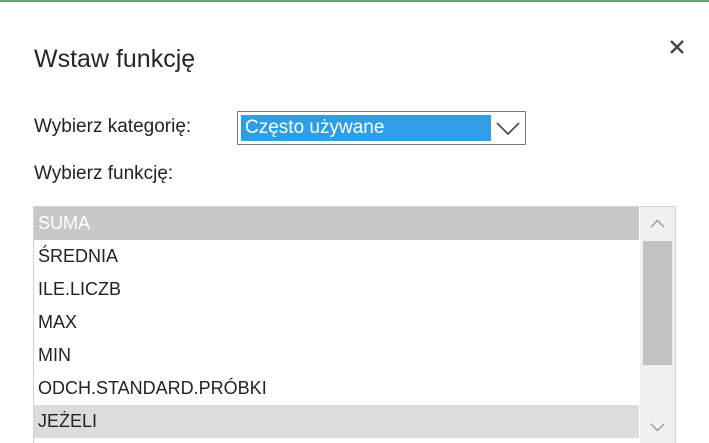 This screenshot has width=709, height=443. I want to click on chevron-up-icon, so click(657, 223).